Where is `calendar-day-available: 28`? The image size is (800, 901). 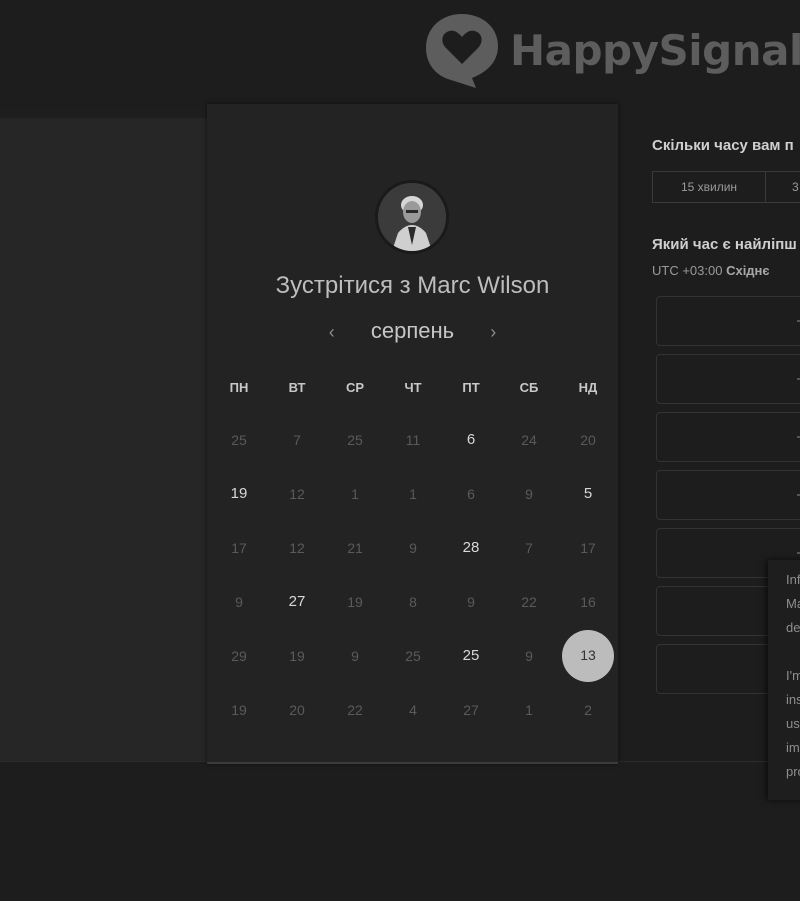
calendar-day-available: 28 is located at coordinates (471, 548).